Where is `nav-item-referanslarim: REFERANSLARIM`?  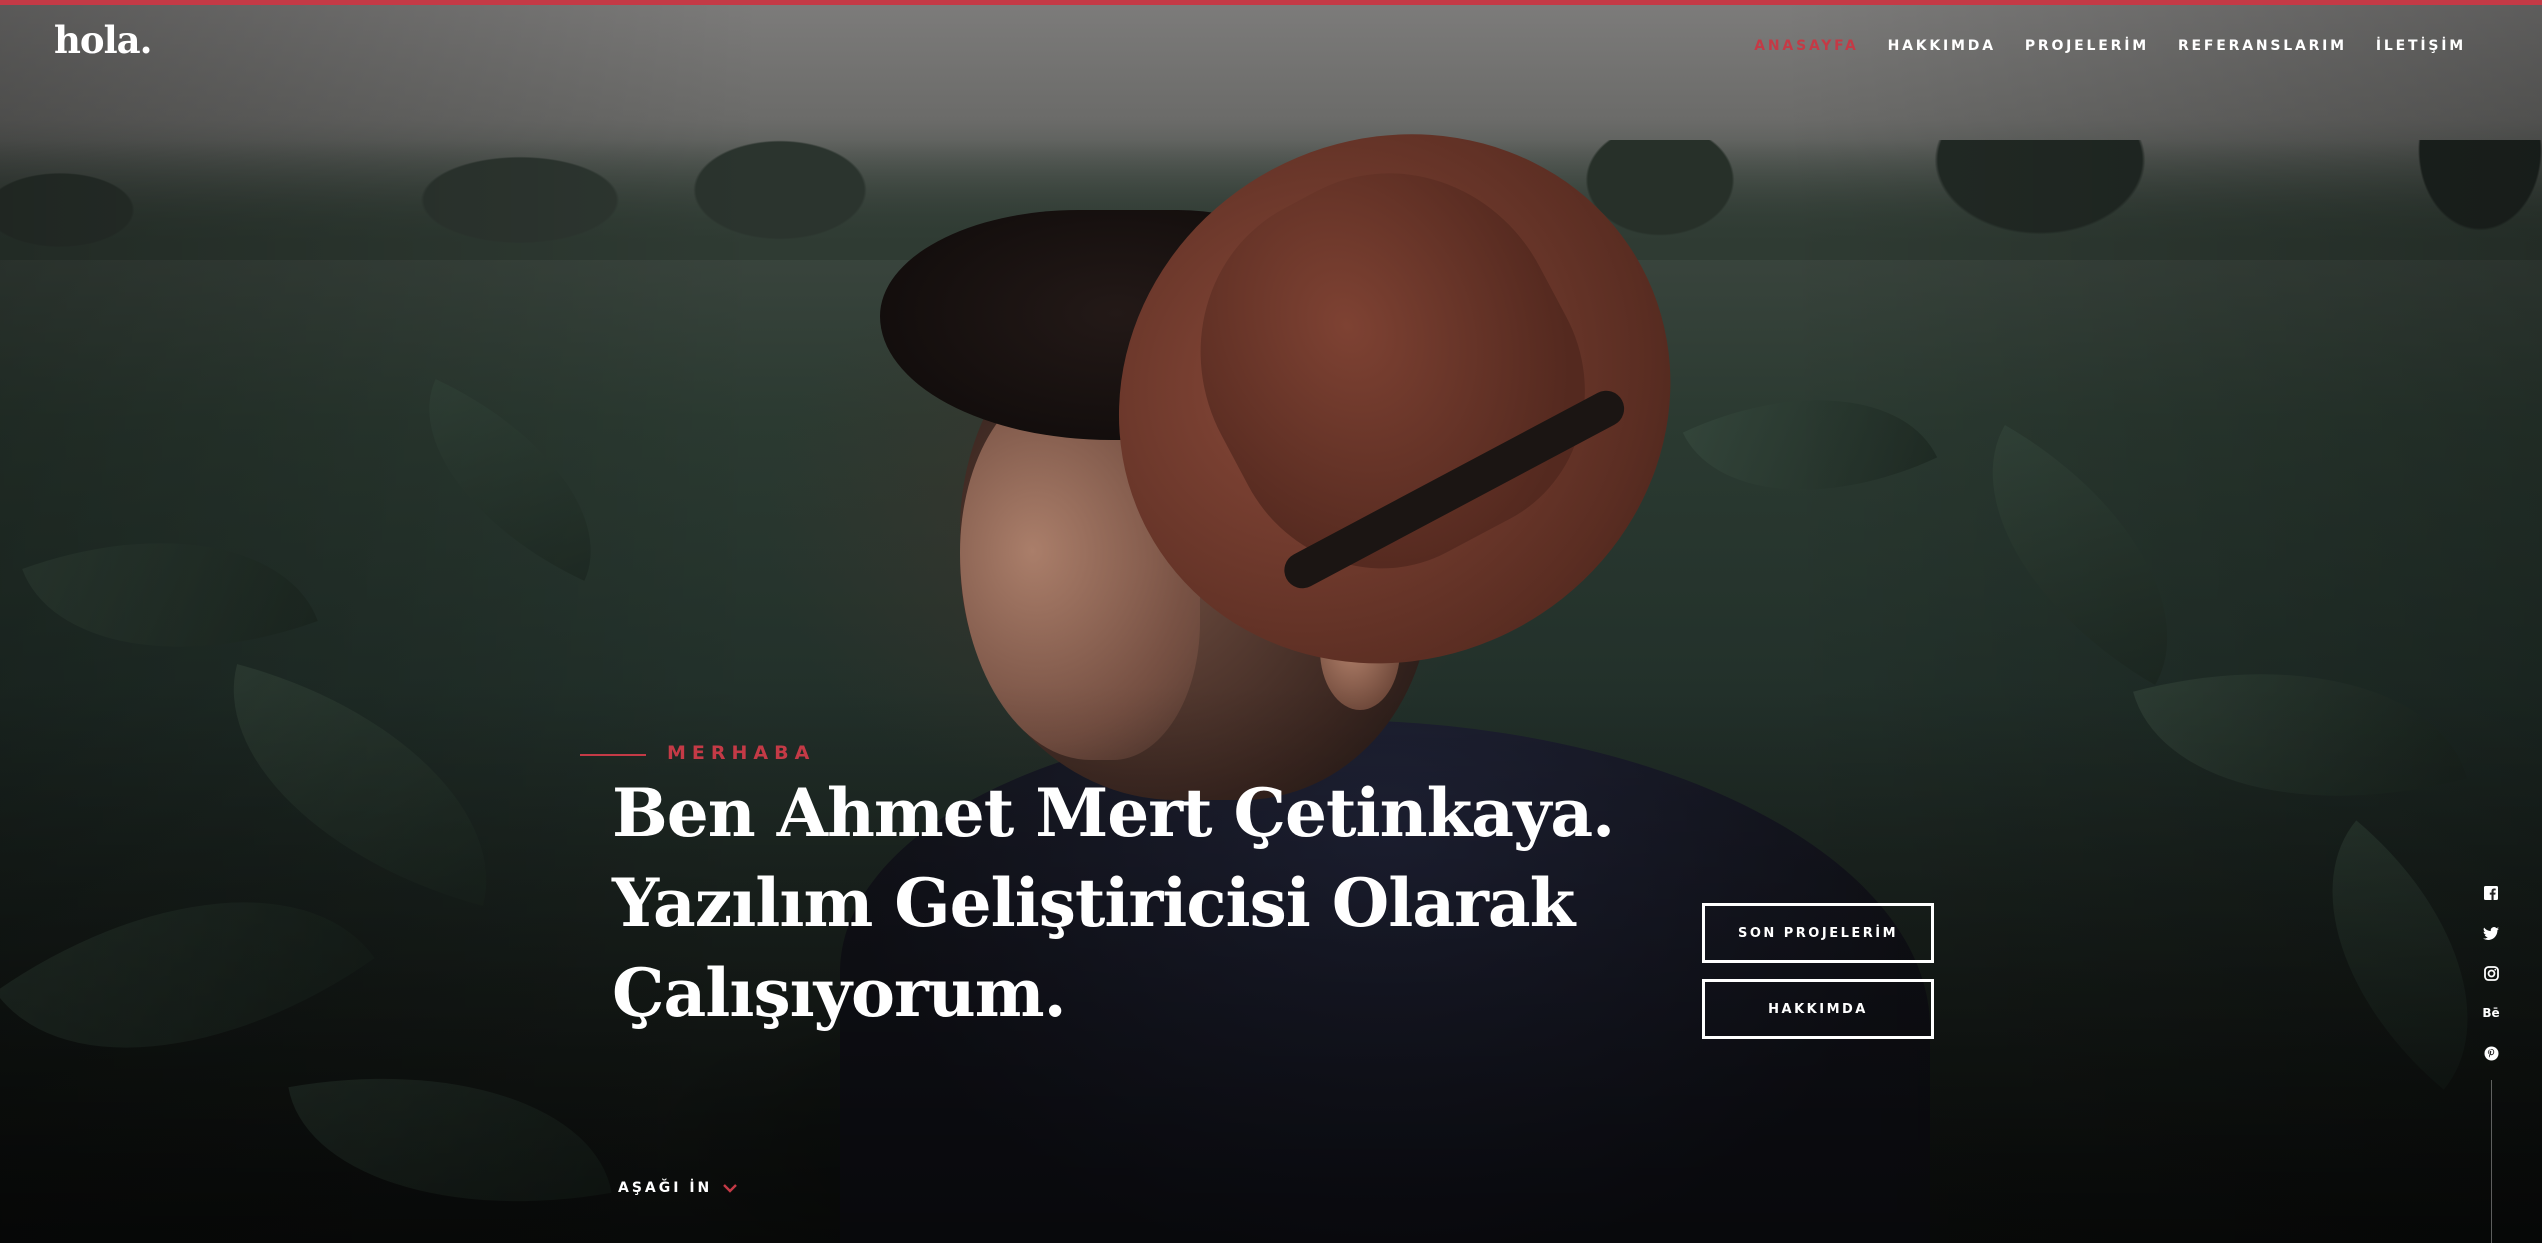 nav-item-referanslarim: REFERANSLARIM is located at coordinates (2262, 46).